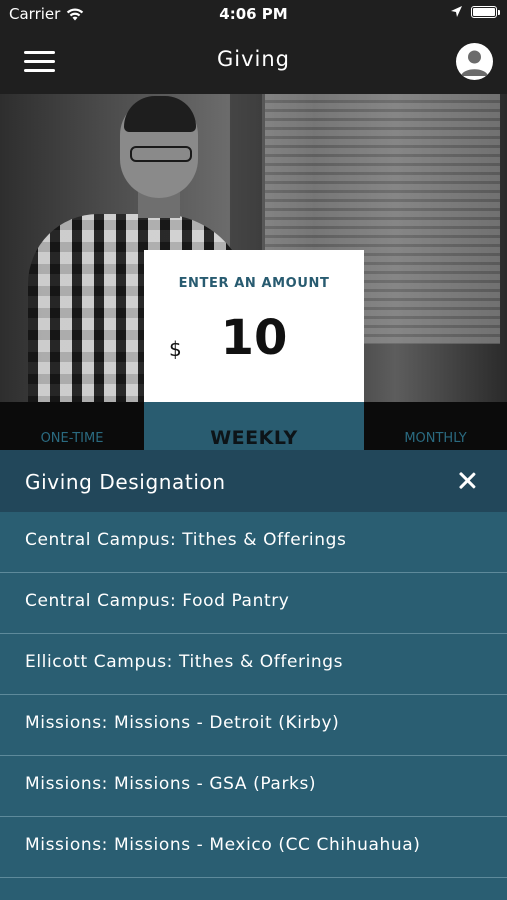  What do you see at coordinates (254, 338) in the screenshot?
I see `amount-input: 10` at bounding box center [254, 338].